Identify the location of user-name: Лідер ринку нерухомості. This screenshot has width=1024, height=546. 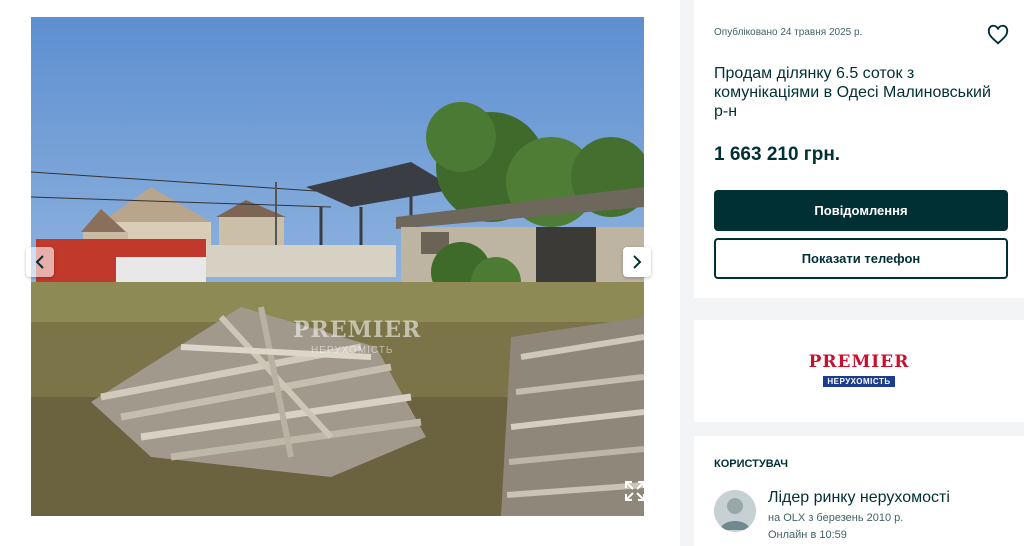
(859, 498).